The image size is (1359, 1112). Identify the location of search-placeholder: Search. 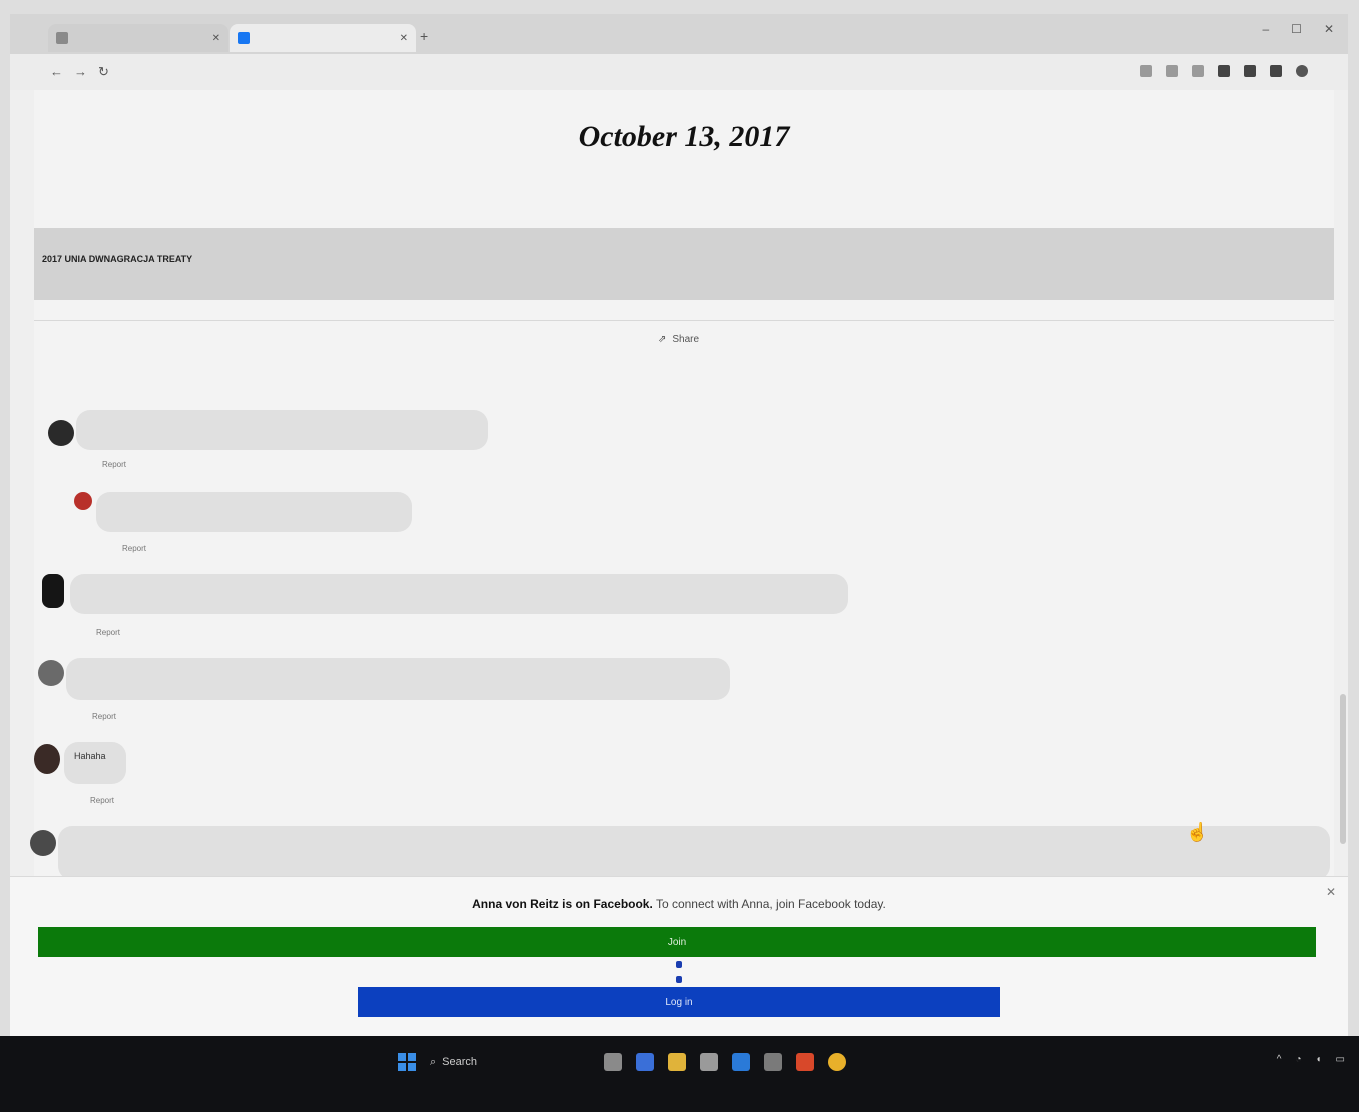
(460, 1062).